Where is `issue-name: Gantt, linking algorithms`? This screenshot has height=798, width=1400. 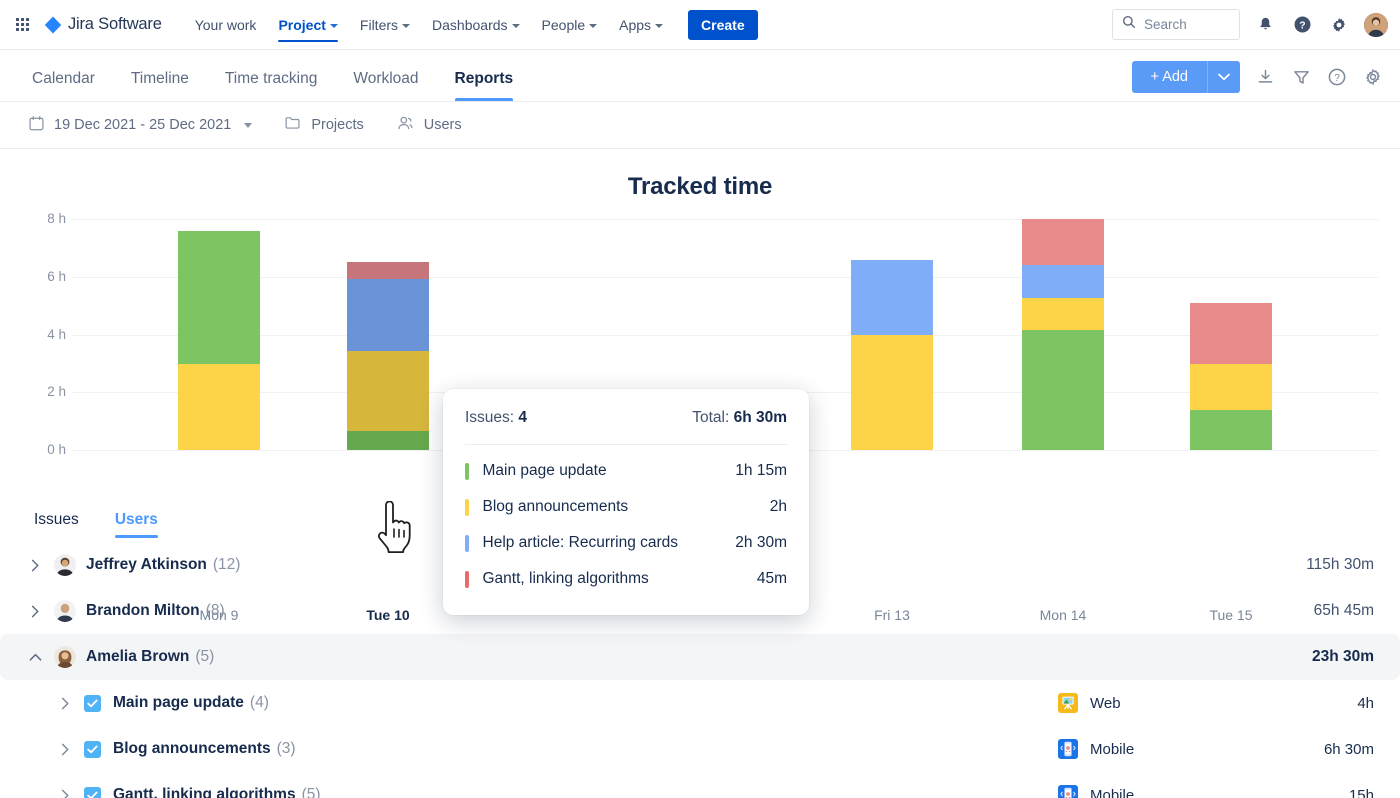 issue-name: Gantt, linking algorithms is located at coordinates (204, 792).